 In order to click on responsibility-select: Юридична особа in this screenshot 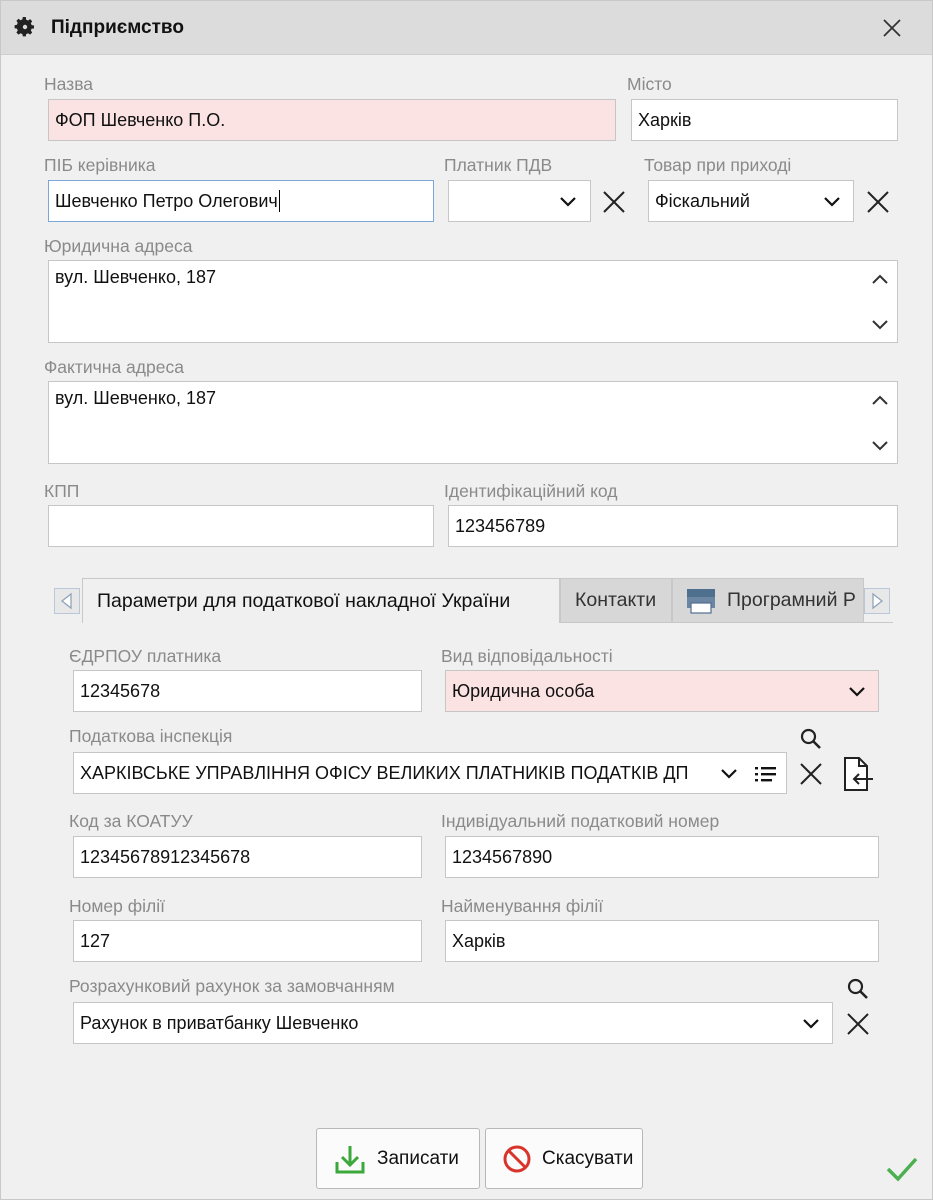, I will do `click(662, 691)`.